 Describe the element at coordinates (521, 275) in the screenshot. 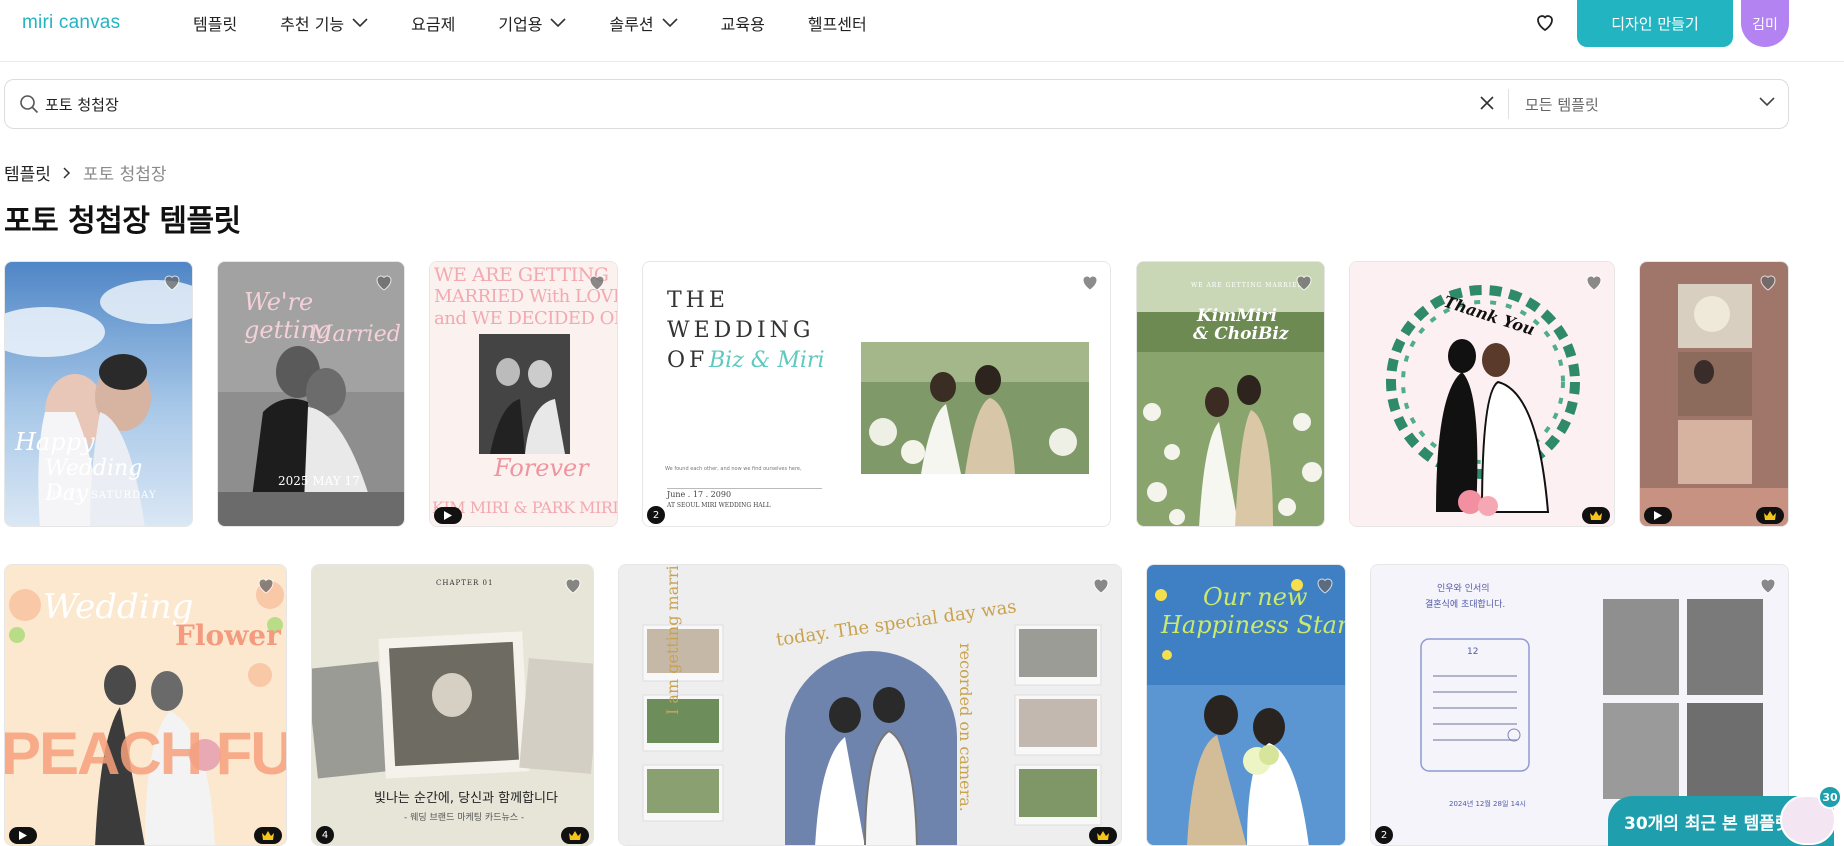

I see `card-text: WE ARE GETTING` at that location.